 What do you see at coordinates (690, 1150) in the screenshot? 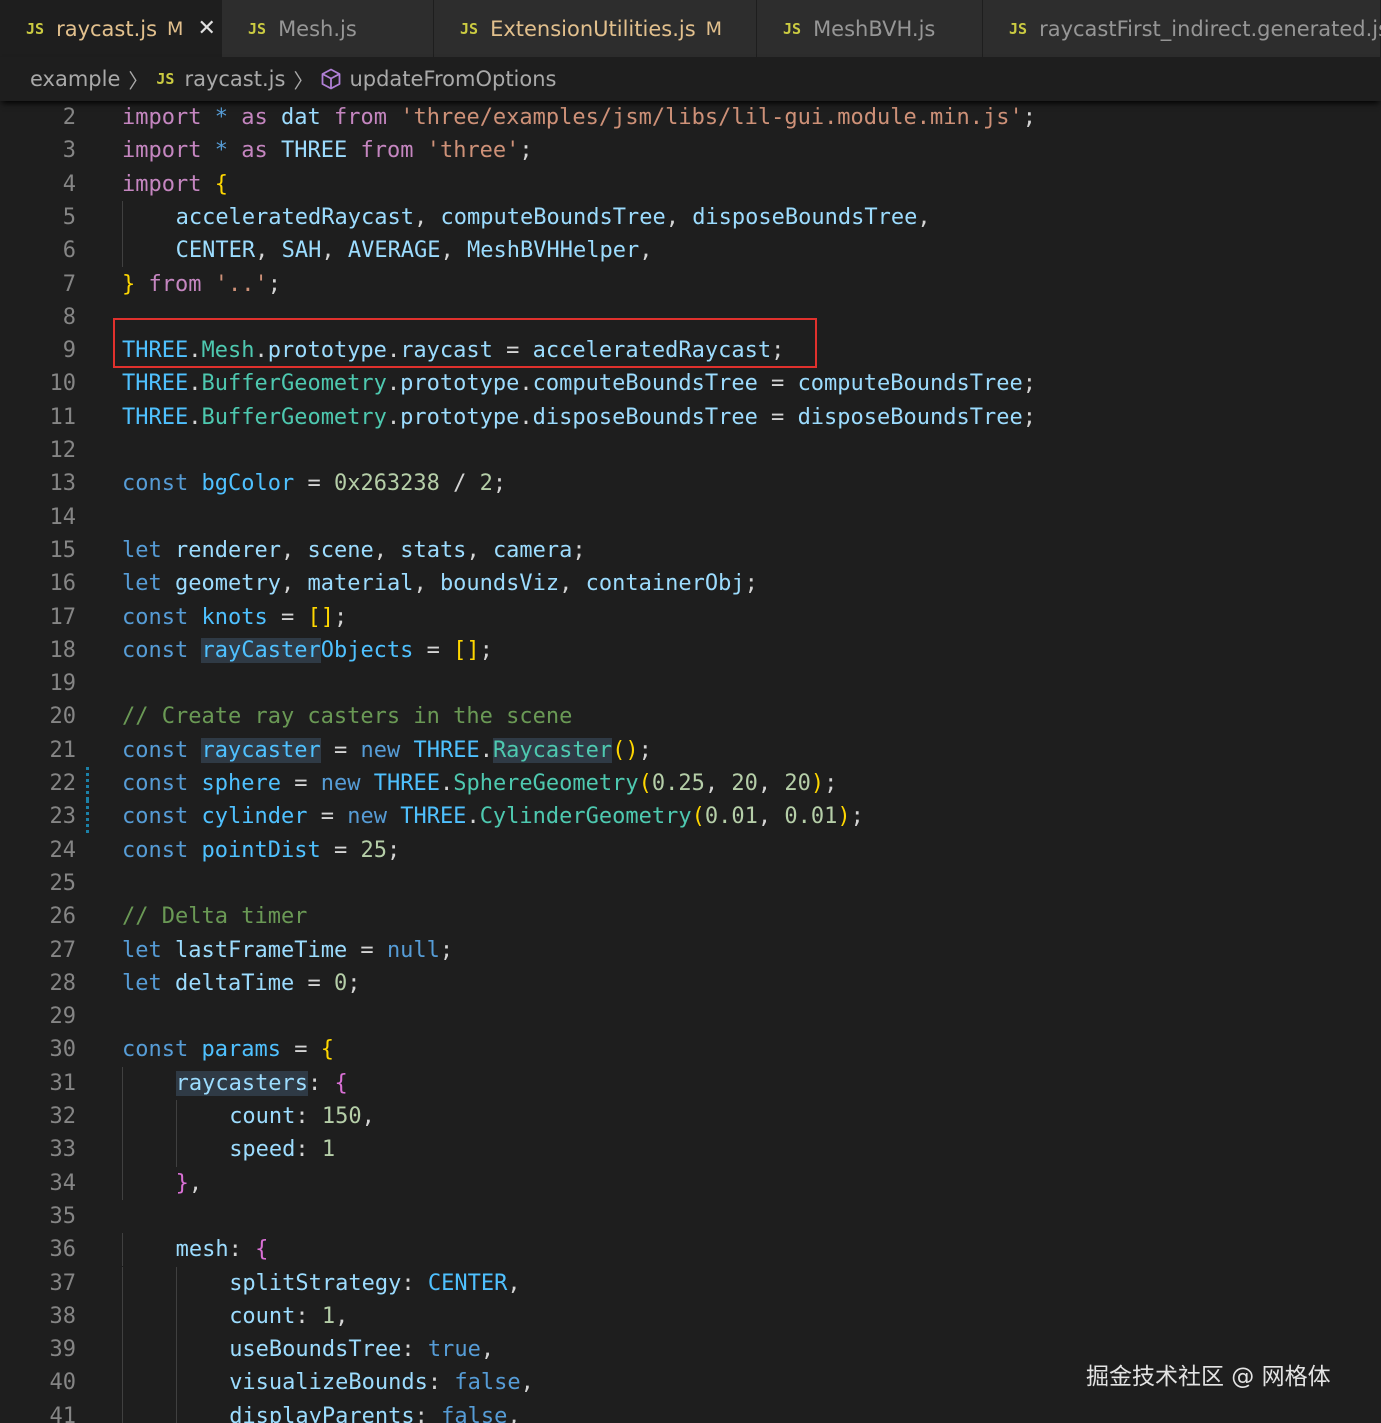
I see `code-line: 33 speed: 1` at bounding box center [690, 1150].